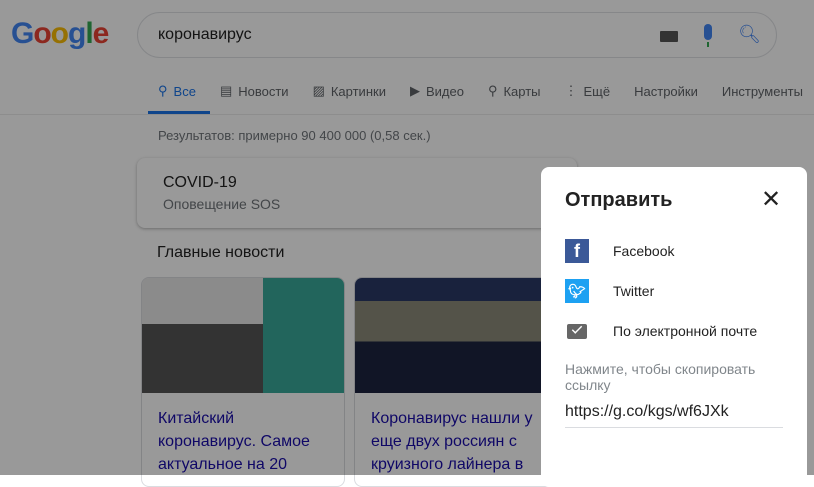  I want to click on facebook-icon: f, so click(577, 251).